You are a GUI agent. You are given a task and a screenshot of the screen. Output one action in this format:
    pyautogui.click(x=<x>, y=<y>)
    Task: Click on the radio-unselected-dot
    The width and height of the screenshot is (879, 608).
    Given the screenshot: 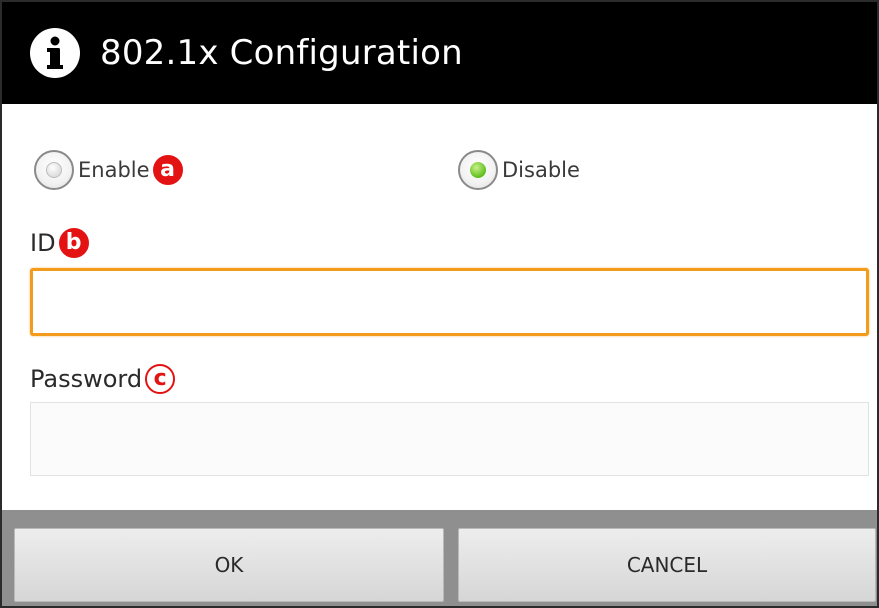 What is the action you would take?
    pyautogui.click(x=54, y=170)
    